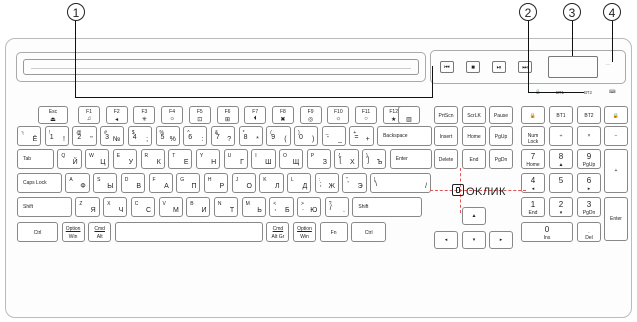  What do you see at coordinates (278, 232) in the screenshot?
I see `key-bottom-4-cmd: Cmd Alt Gr` at bounding box center [278, 232].